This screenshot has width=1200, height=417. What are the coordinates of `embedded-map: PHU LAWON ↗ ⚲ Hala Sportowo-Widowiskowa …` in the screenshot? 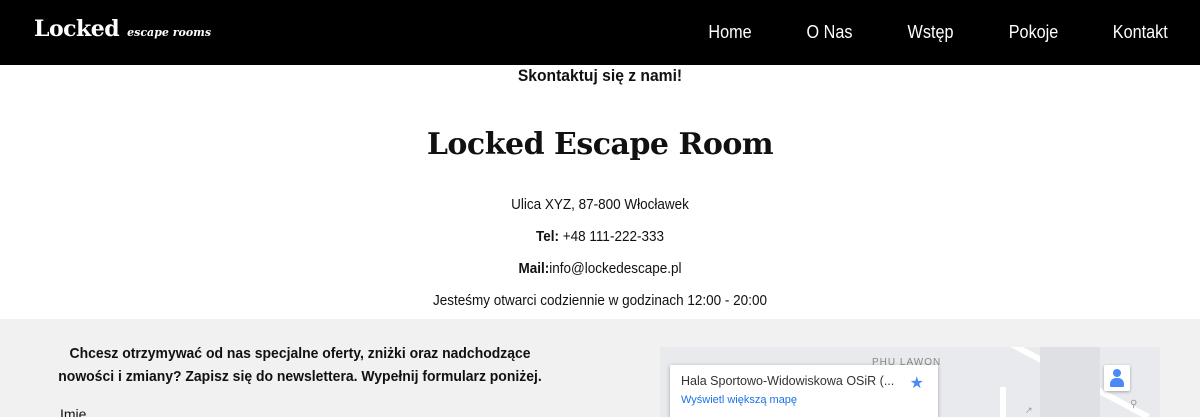 It's located at (910, 382).